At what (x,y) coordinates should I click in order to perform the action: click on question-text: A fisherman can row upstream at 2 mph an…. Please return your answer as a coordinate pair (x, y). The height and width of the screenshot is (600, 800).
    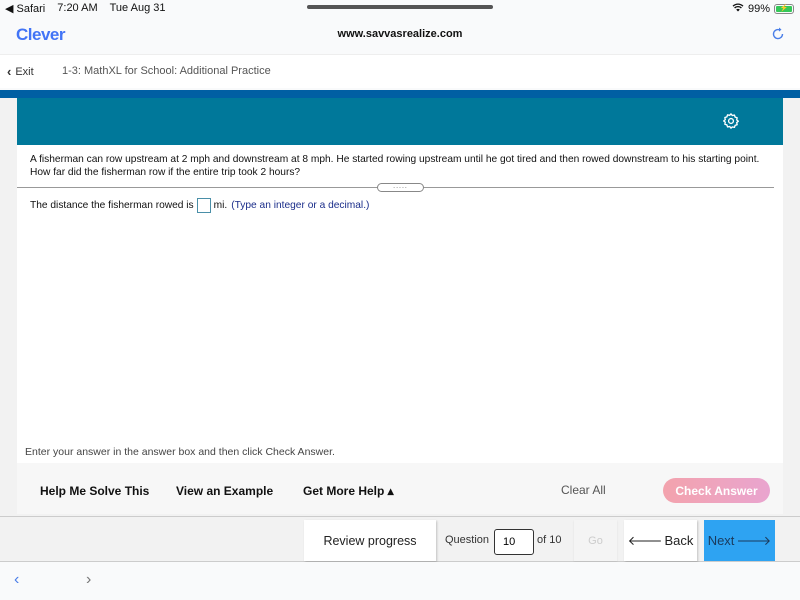
    Looking at the image, I should click on (395, 166).